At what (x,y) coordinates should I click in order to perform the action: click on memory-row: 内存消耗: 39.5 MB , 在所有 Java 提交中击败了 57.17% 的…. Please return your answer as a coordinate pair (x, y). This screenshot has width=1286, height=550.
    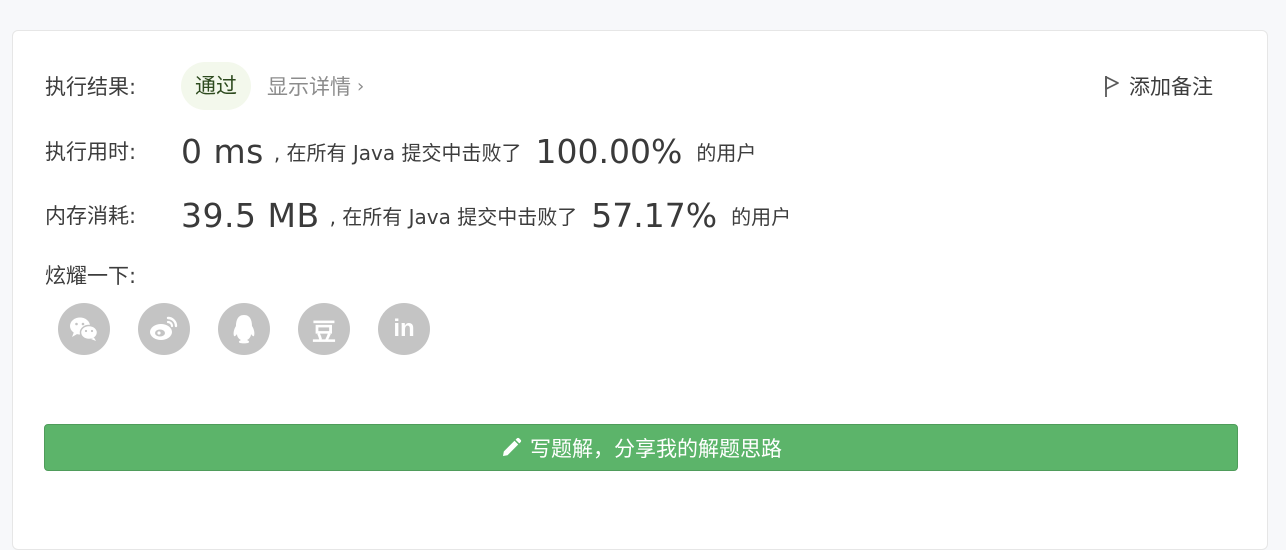
    Looking at the image, I should click on (418, 215).